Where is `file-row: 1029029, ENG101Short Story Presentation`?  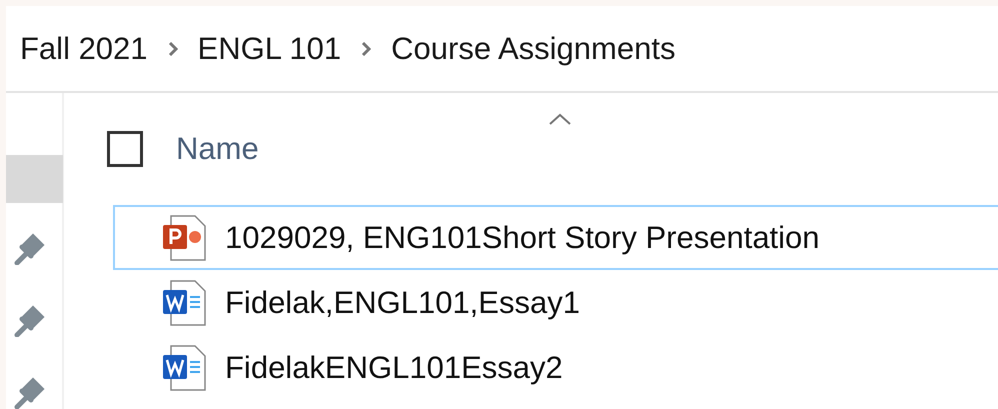
file-row: 1029029, ENG101Short Story Presentation is located at coordinates (555, 237).